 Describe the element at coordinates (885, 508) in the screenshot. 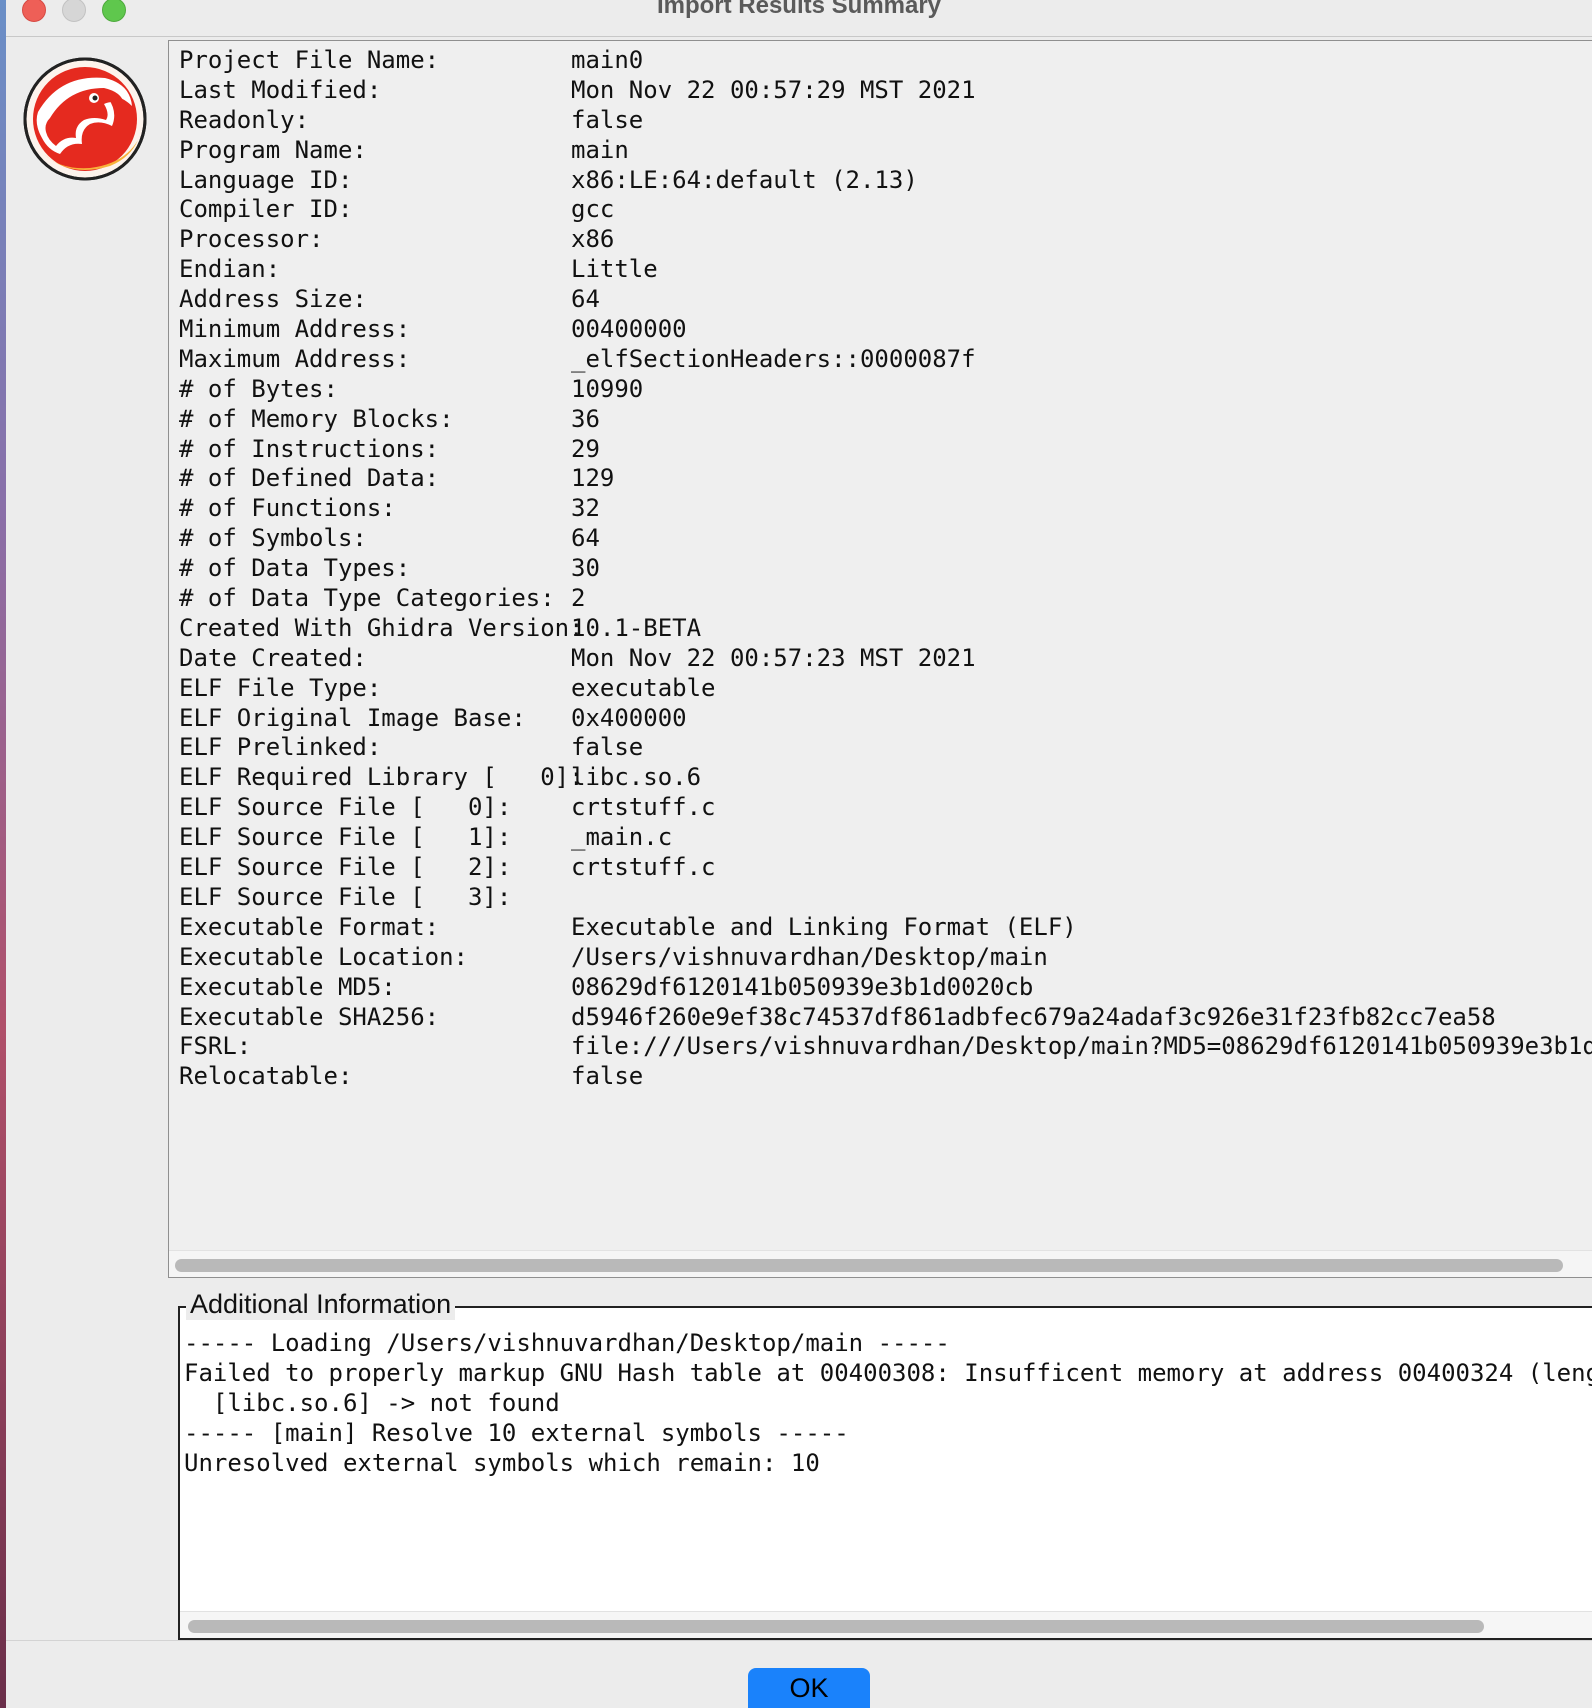

I see `summary-row: # of Functions: 32` at that location.